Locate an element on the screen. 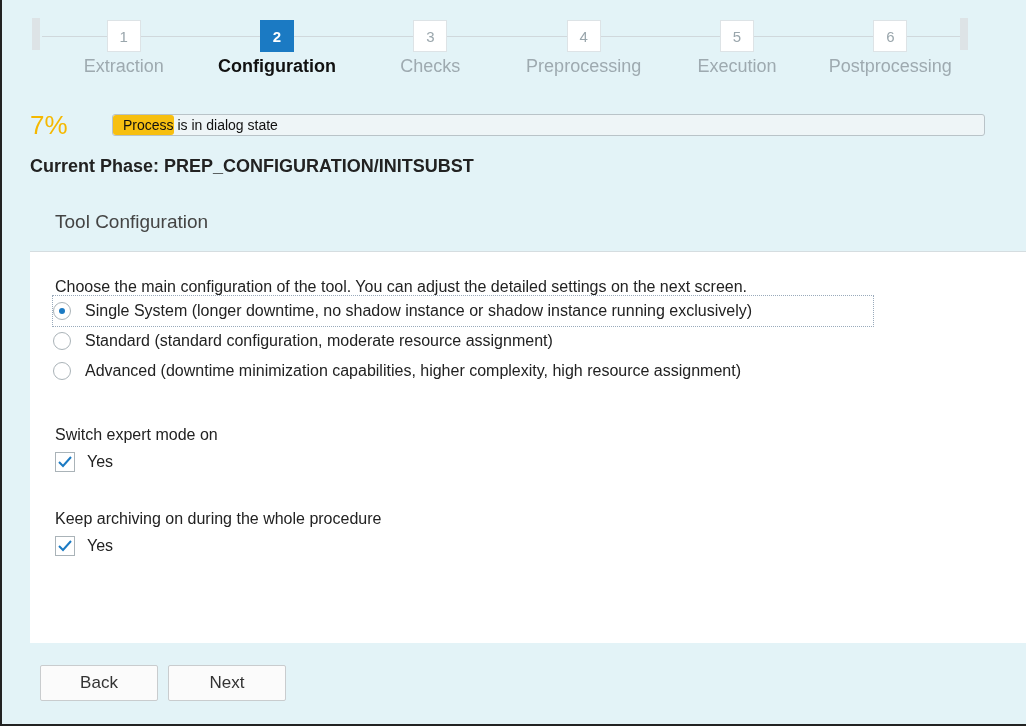 The image size is (1026, 726). step-number: 3 is located at coordinates (430, 36).